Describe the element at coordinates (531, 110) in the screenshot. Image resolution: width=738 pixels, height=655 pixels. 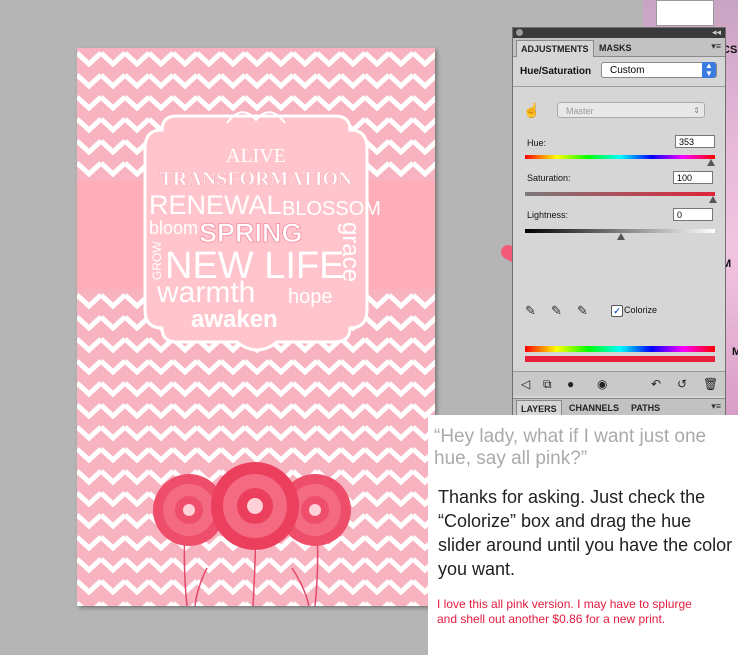
I see `targeted-adjustment-hand-icon: ☝` at that location.